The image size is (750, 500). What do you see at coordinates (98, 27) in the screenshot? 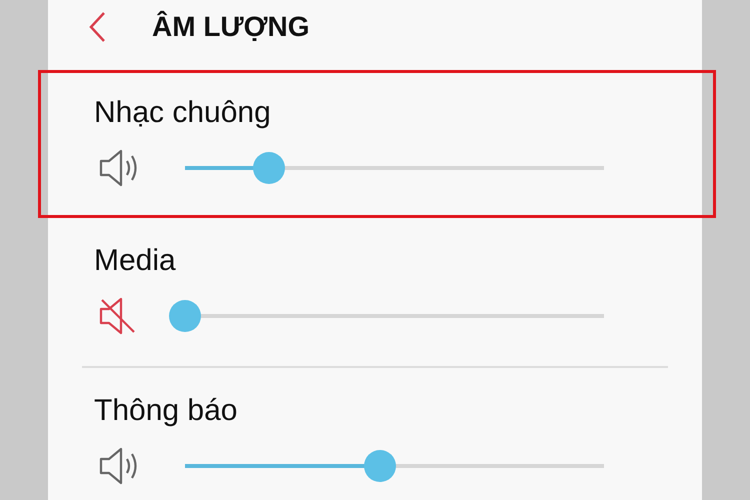
I see `back-icon` at bounding box center [98, 27].